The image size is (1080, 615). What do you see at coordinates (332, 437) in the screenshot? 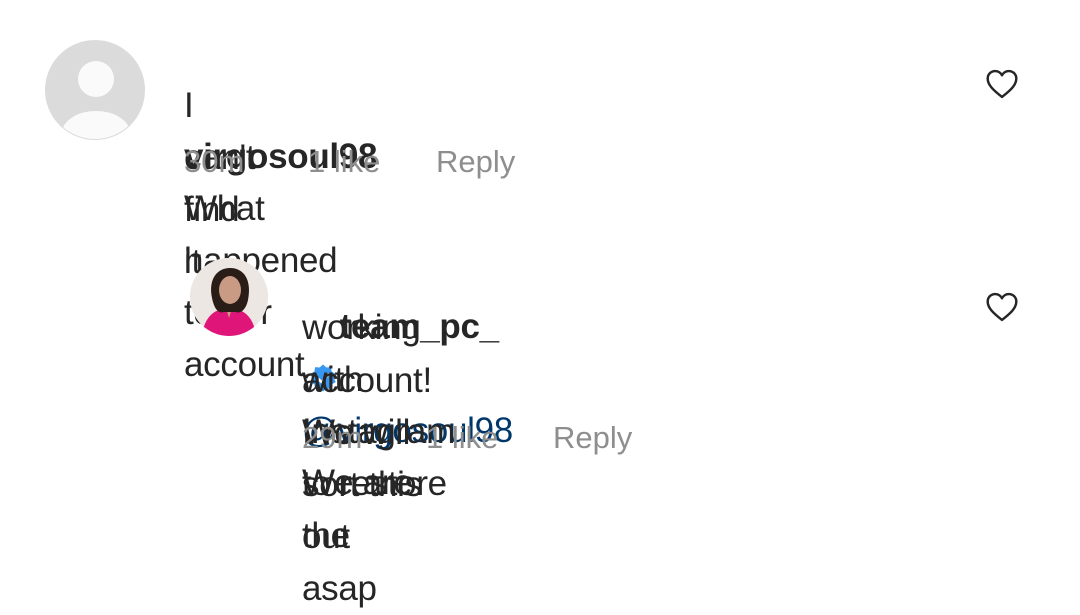
I see `comment-timestamp: 29m` at bounding box center [332, 437].